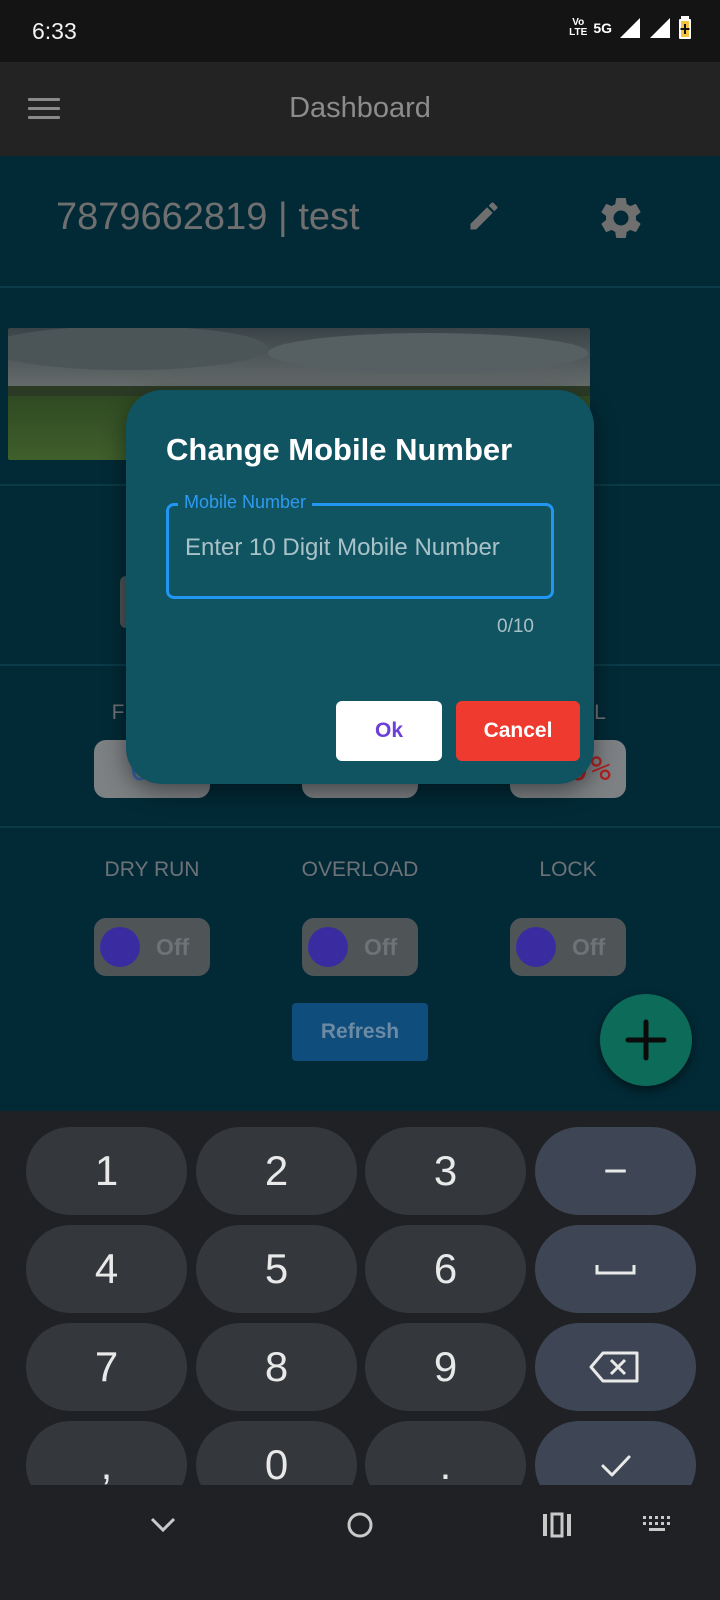 Image resolution: width=720 pixels, height=1600 pixels. I want to click on key-3: 3, so click(445, 1171).